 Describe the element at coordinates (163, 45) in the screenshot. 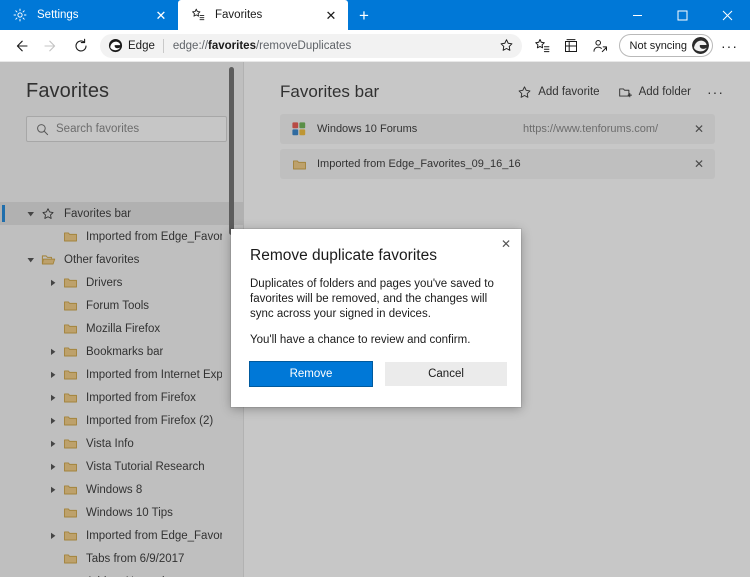

I see `omnibox-separator` at that location.